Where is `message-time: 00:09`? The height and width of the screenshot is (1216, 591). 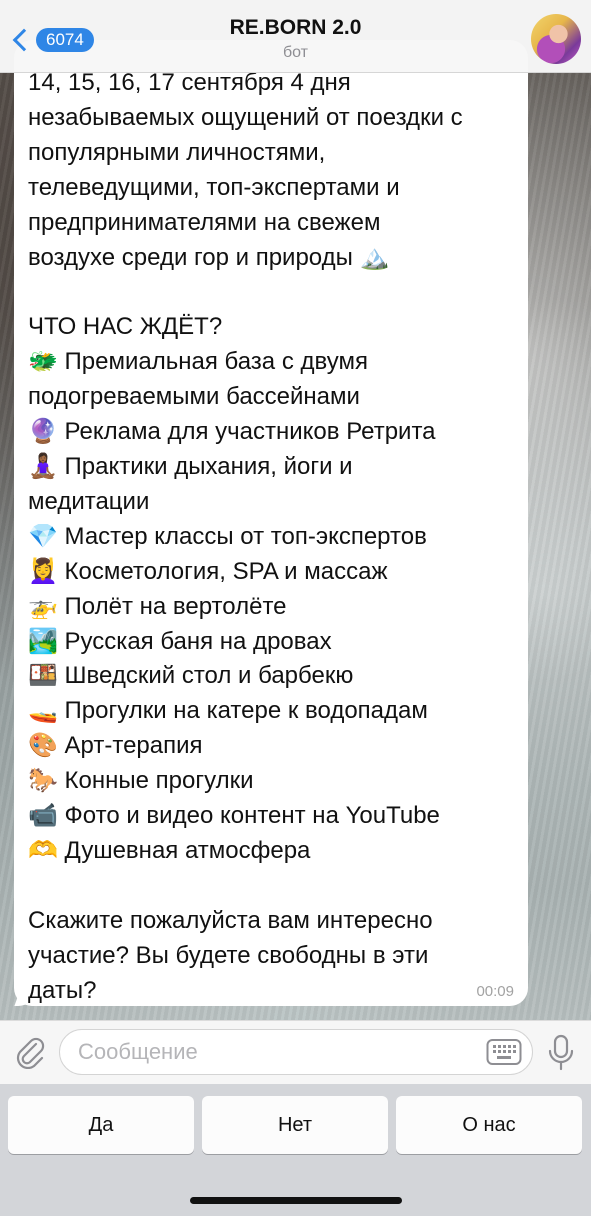 message-time: 00:09 is located at coordinates (495, 991).